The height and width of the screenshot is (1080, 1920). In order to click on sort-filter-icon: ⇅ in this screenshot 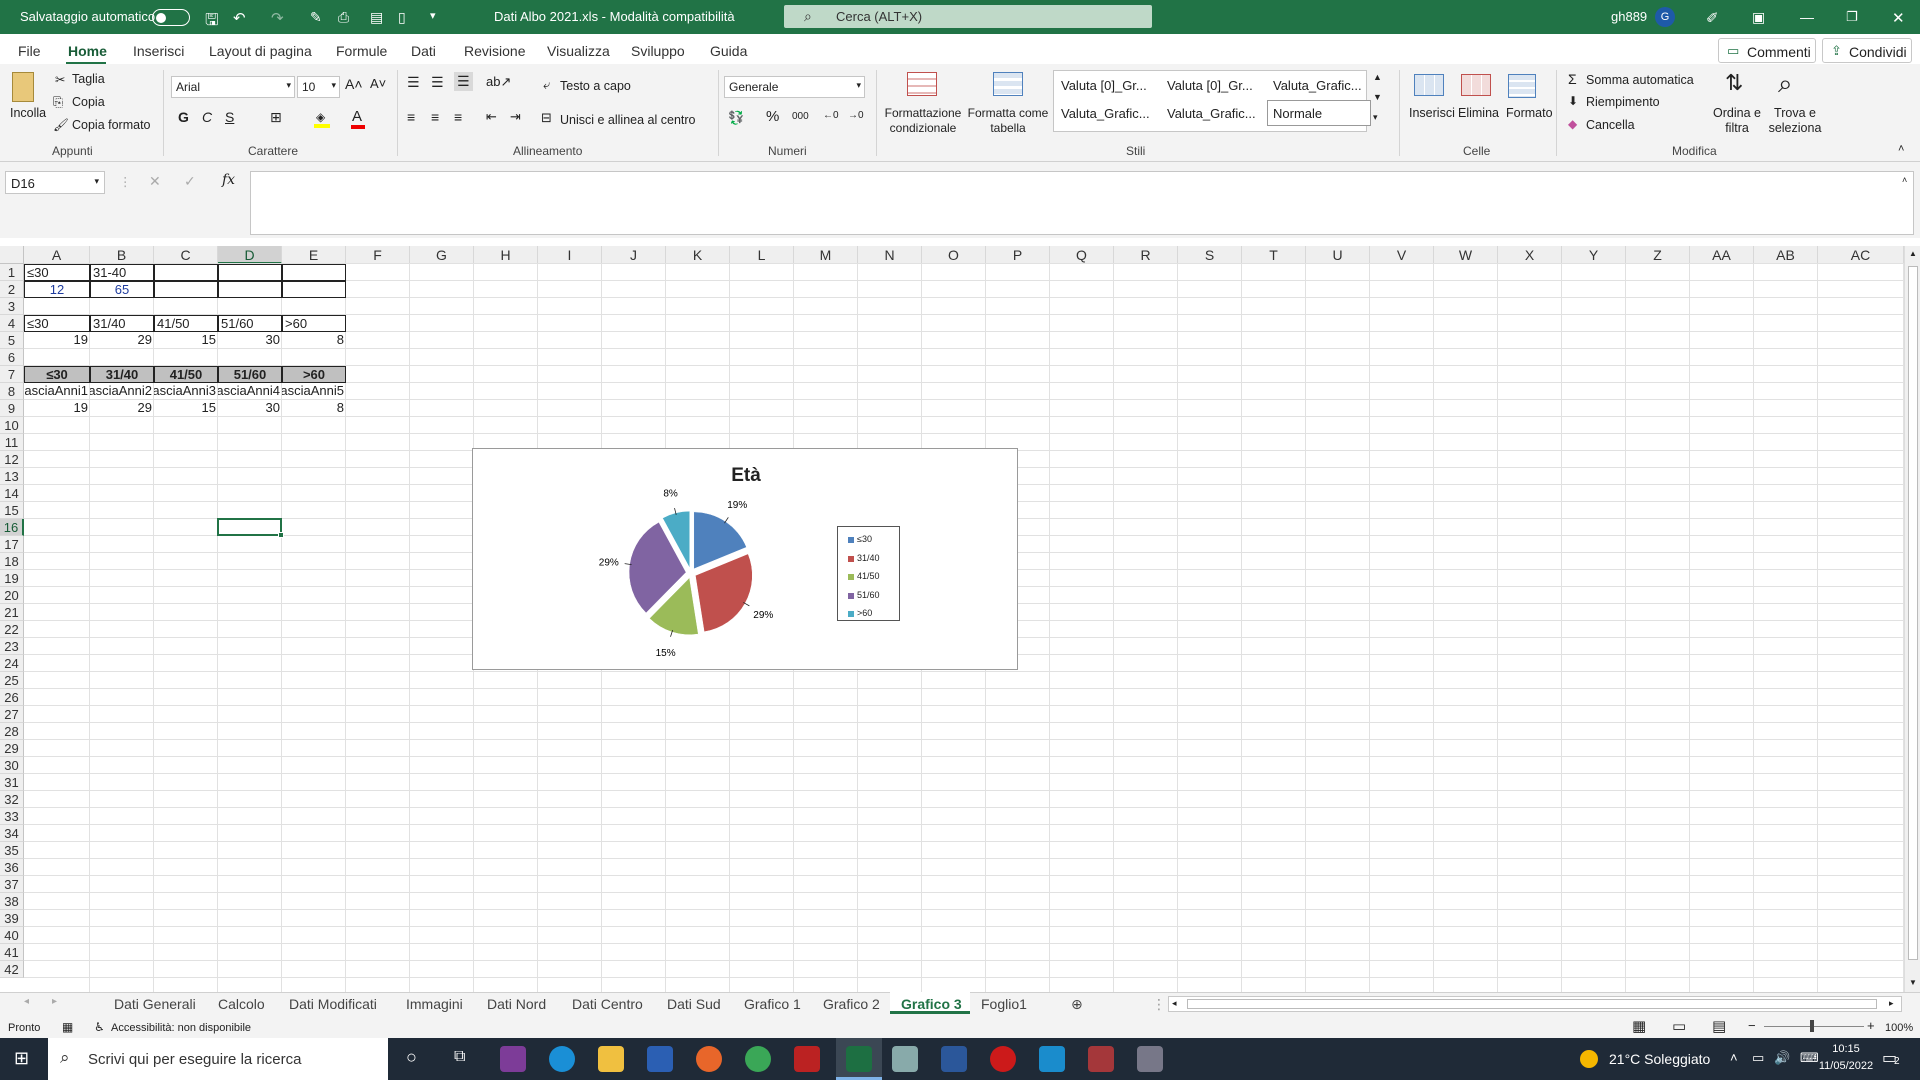, I will do `click(1734, 83)`.